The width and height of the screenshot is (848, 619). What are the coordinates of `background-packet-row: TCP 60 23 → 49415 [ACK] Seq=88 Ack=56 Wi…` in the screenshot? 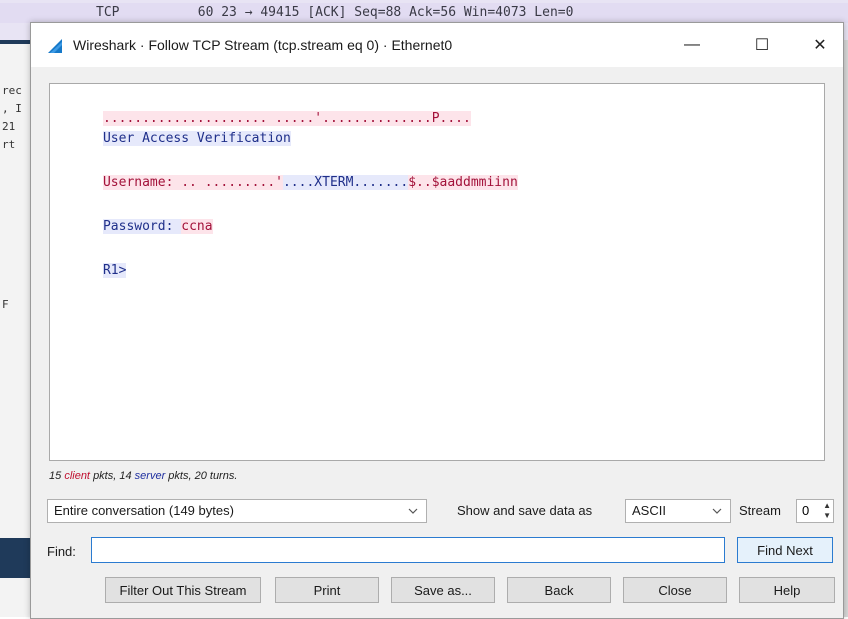 It's located at (424, 13).